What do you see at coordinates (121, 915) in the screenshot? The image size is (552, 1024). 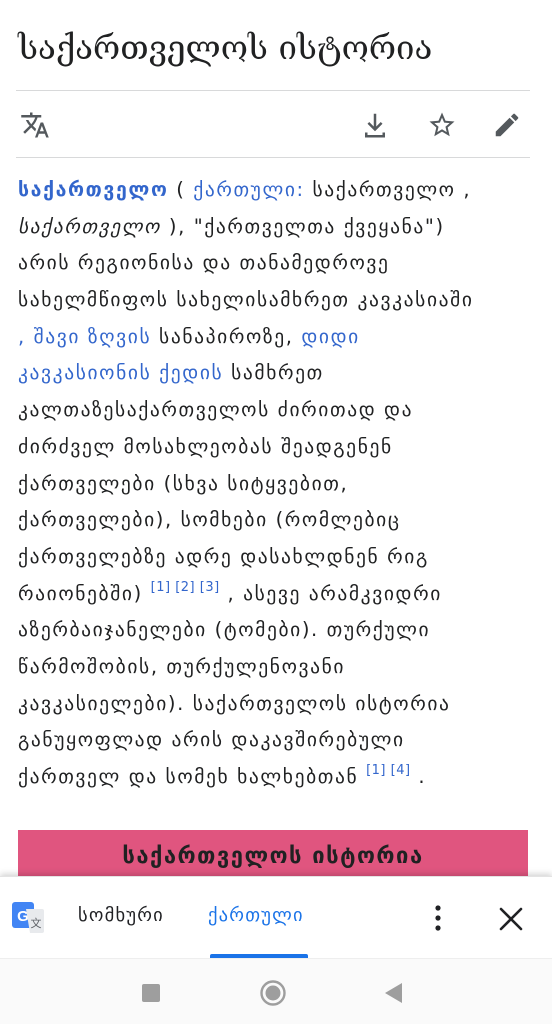 I see `tab-source-language: სომხური` at bounding box center [121, 915].